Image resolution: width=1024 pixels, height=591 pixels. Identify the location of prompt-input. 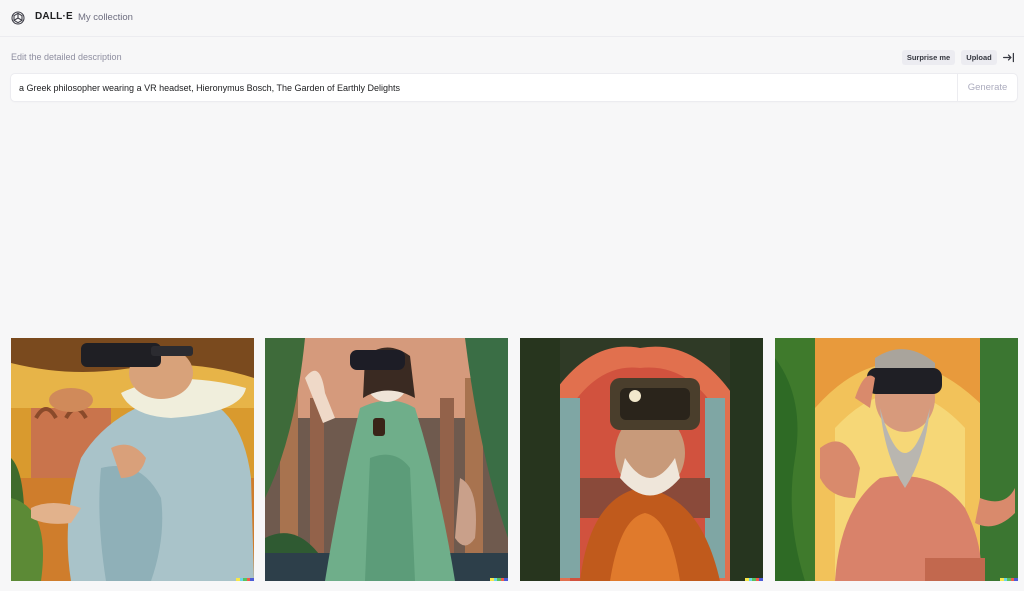
(484, 87).